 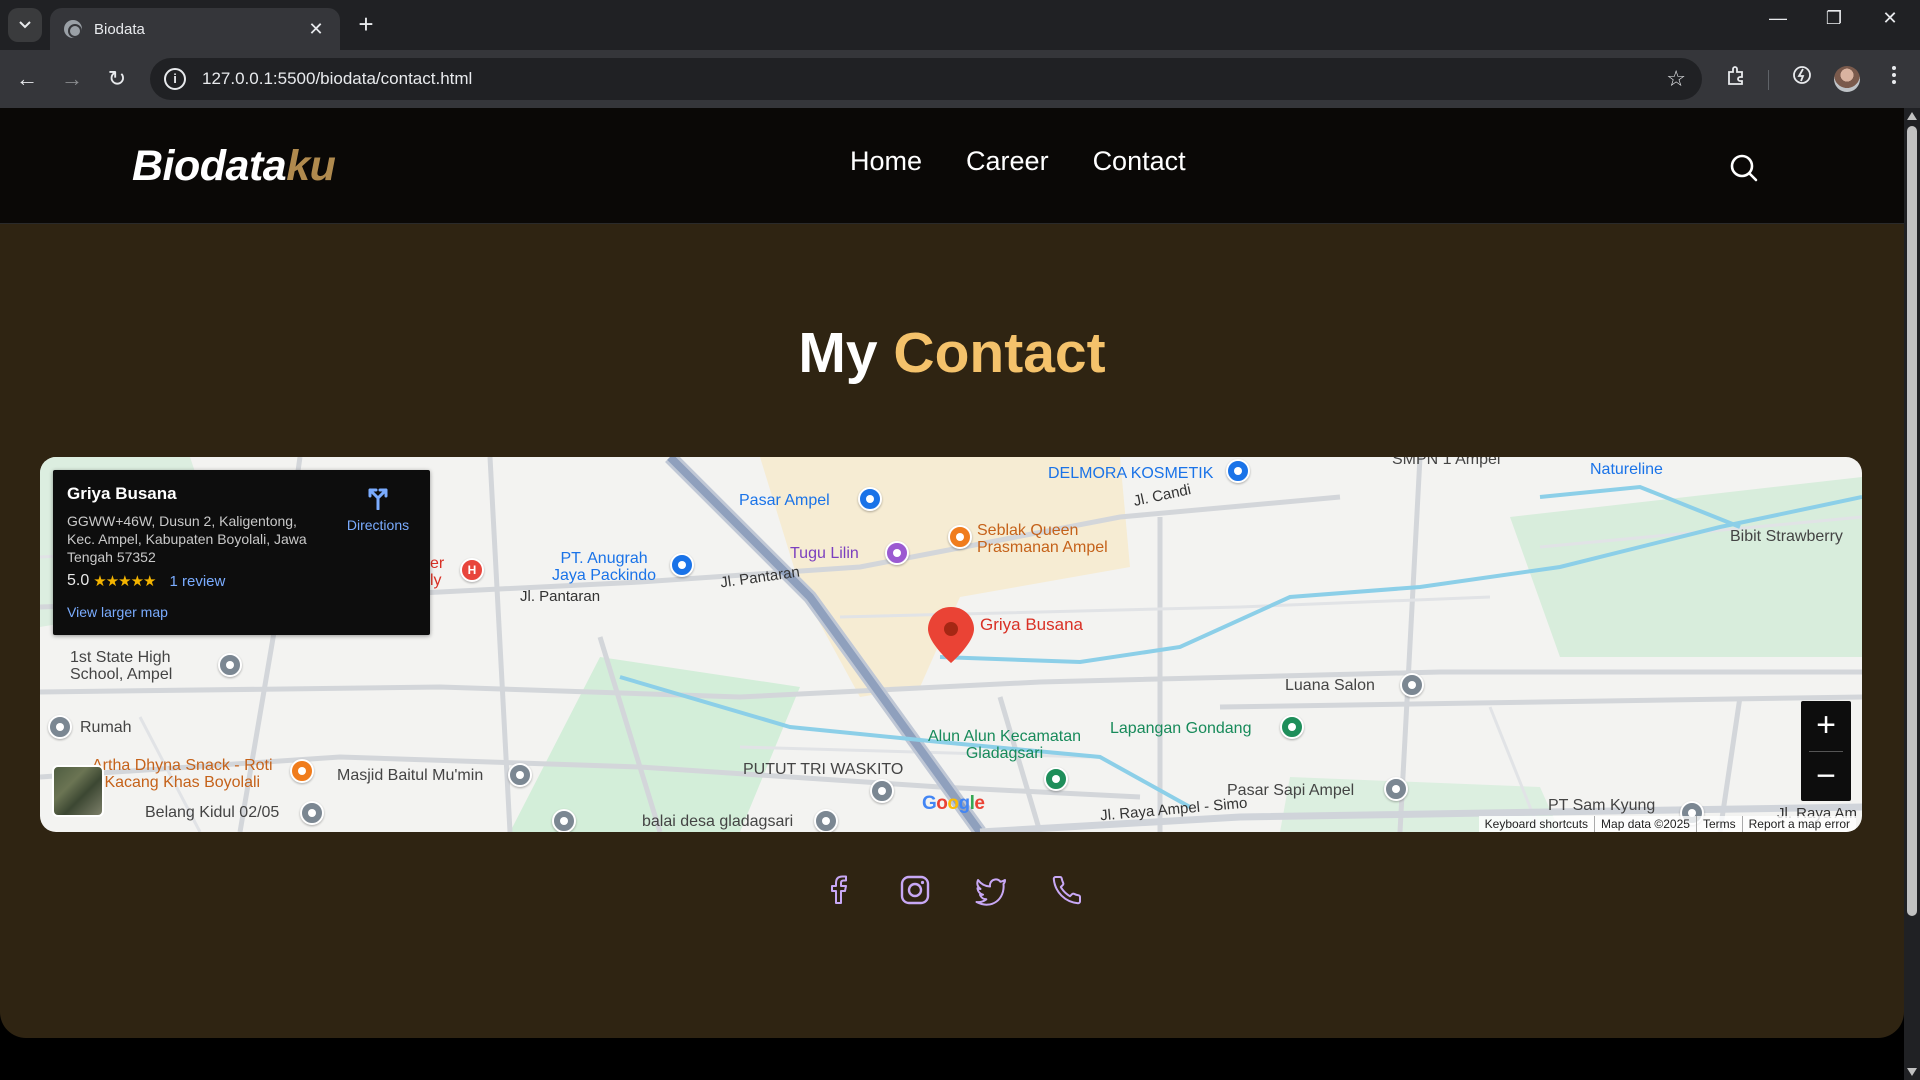 What do you see at coordinates (784, 500) in the screenshot?
I see `poi-label: Pasar Ampel` at bounding box center [784, 500].